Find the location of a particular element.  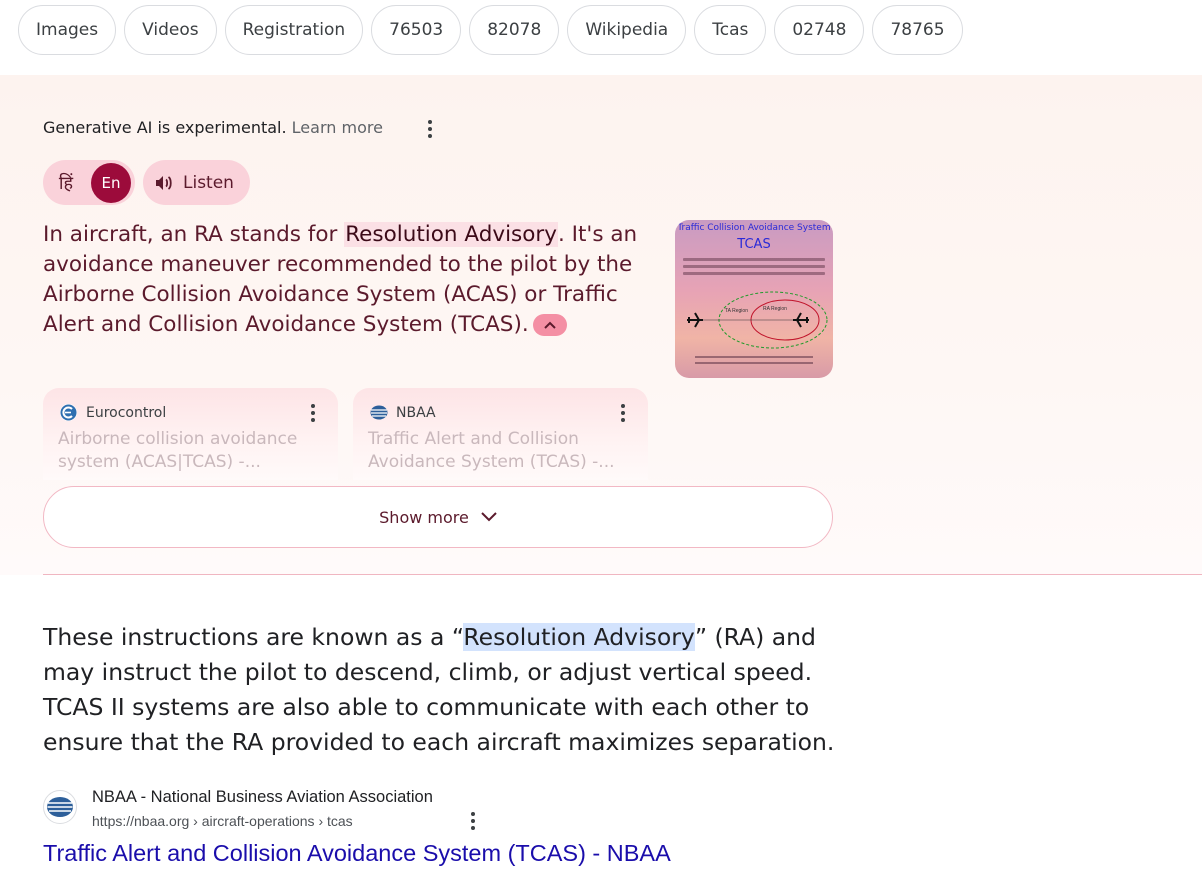

ai-text-highlight: Resolution Advisory is located at coordinates (451, 234).